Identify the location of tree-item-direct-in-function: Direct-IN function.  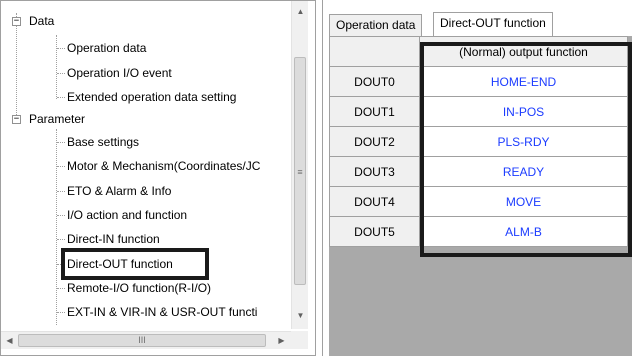
(113, 239).